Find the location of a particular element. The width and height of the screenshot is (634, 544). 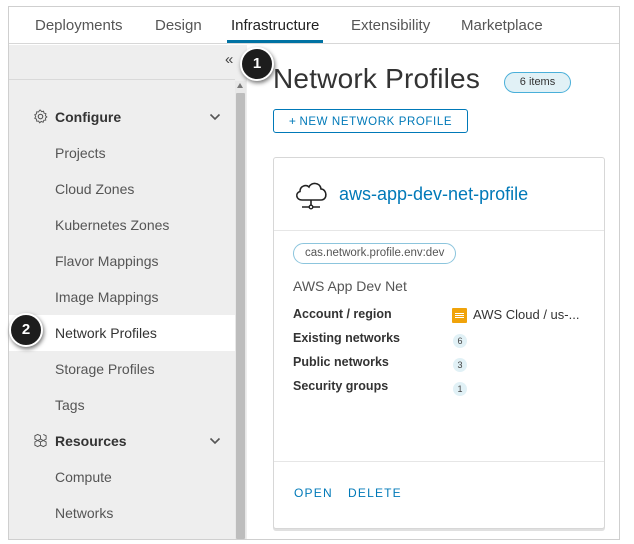

sidebar-scrollbar is located at coordinates (240, 310).